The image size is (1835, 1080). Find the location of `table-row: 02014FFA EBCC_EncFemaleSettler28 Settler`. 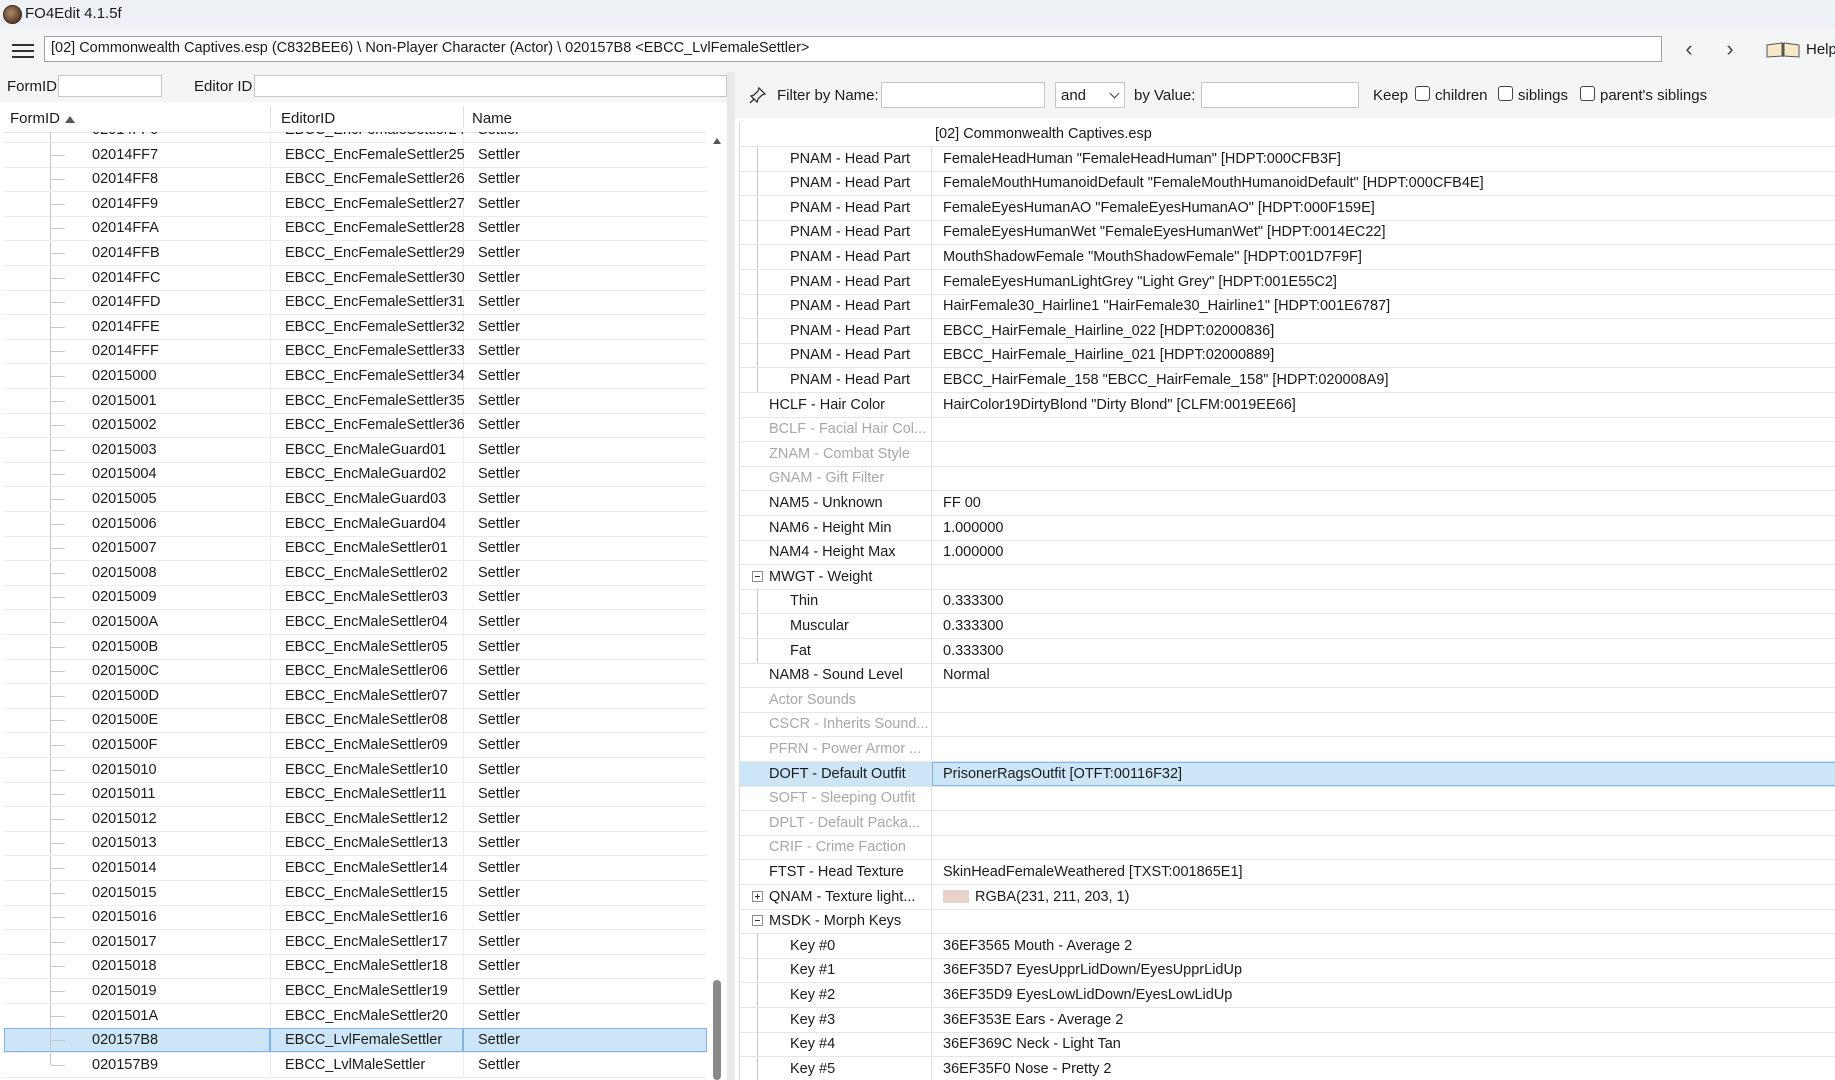

table-row: 02014FFA EBCC_EncFemaleSettler28 Settler is located at coordinates (355, 229).